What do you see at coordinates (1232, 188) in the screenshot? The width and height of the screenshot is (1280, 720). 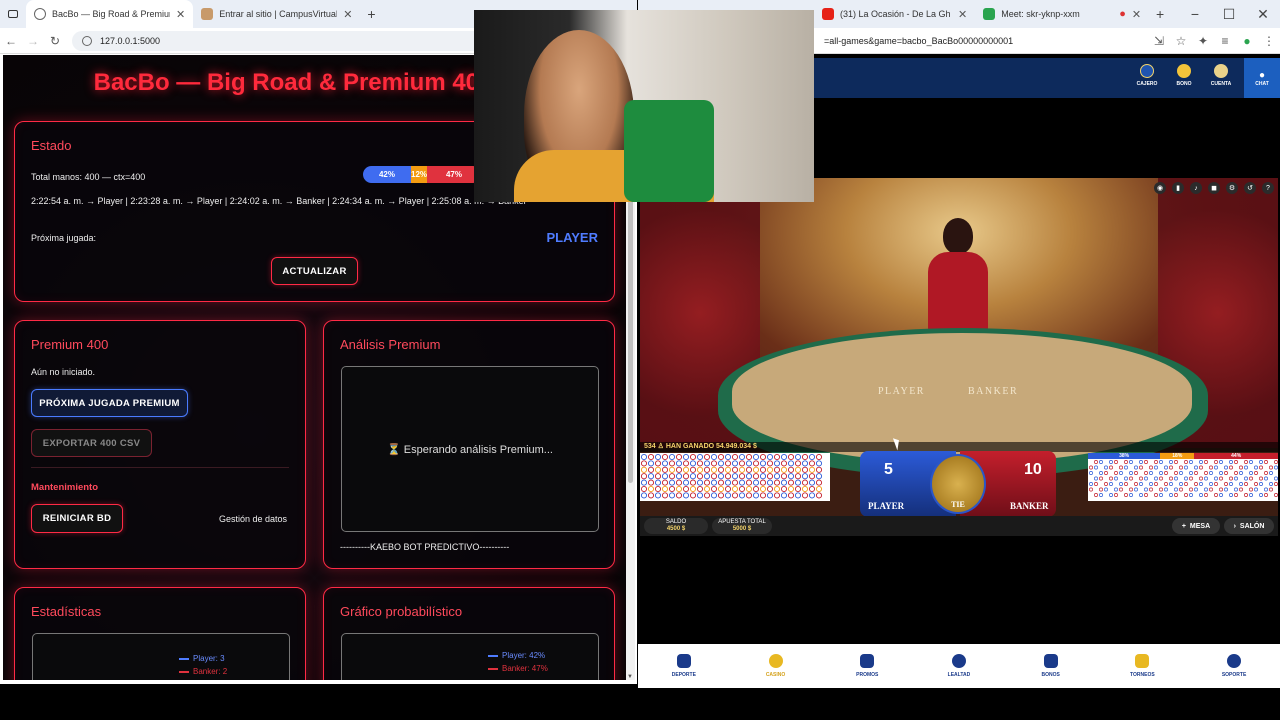 I see `settings-gear-icon: ⚙` at bounding box center [1232, 188].